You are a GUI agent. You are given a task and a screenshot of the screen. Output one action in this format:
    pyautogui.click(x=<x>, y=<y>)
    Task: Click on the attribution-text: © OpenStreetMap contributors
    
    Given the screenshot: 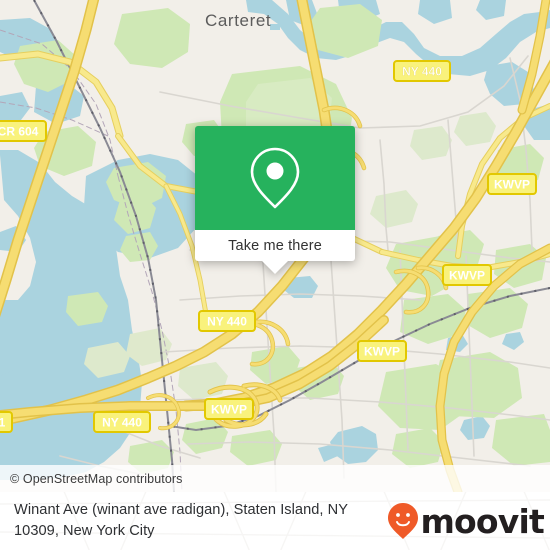 What is the action you would take?
    pyautogui.click(x=96, y=478)
    